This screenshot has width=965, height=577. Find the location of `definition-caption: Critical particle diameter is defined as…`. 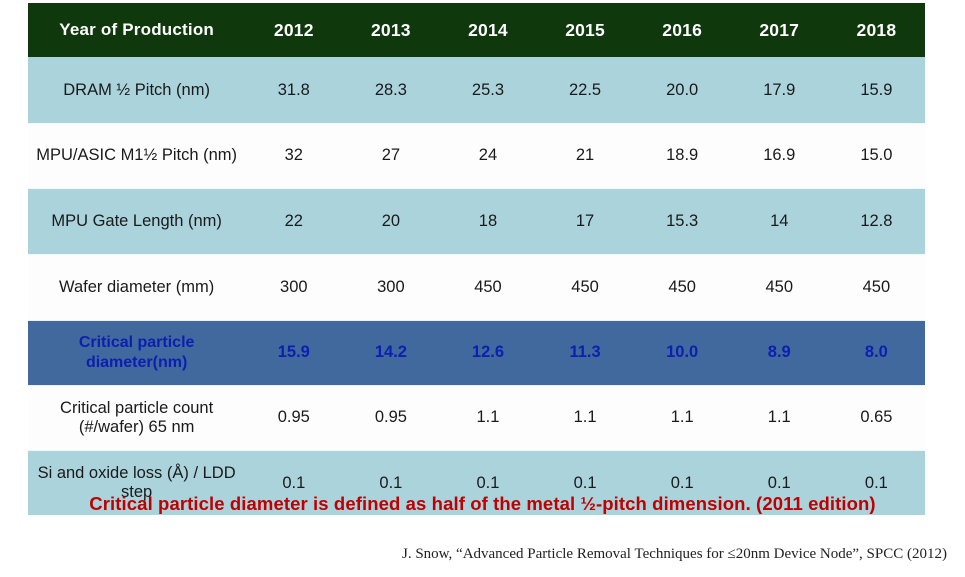

definition-caption: Critical particle diameter is defined as… is located at coordinates (482, 503).